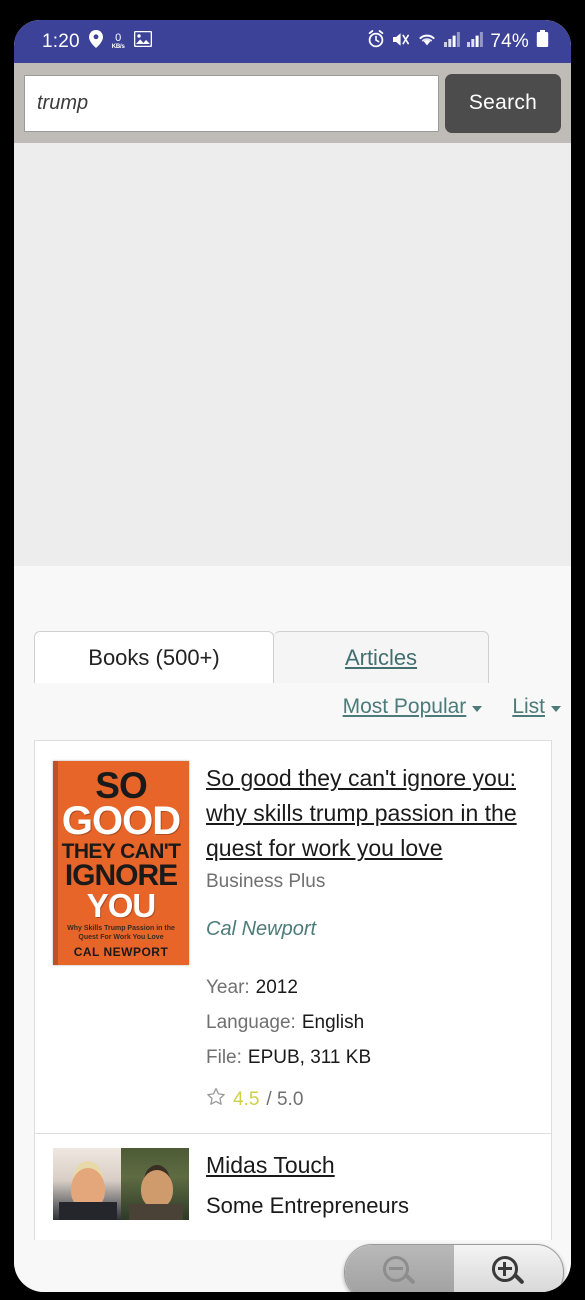 This screenshot has width=585, height=1300. What do you see at coordinates (121, 952) in the screenshot?
I see `cover-author: CAL NEWPORT` at bounding box center [121, 952].